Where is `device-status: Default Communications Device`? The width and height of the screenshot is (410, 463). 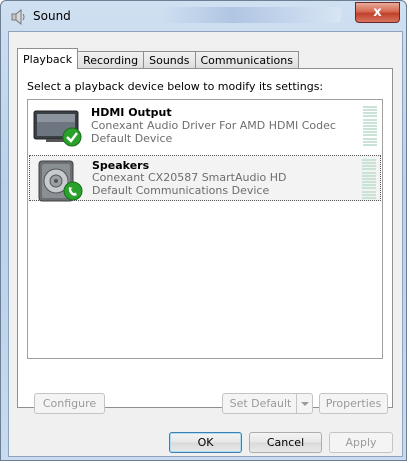
device-status: Default Communications Device is located at coordinates (181, 190).